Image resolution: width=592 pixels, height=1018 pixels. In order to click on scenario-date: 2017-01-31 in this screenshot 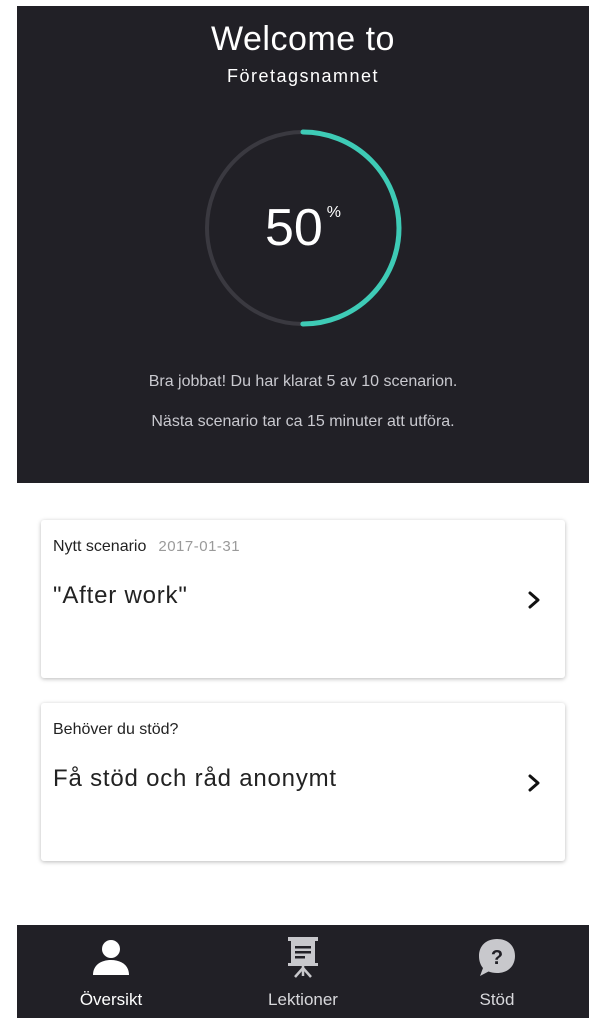, I will do `click(199, 546)`.